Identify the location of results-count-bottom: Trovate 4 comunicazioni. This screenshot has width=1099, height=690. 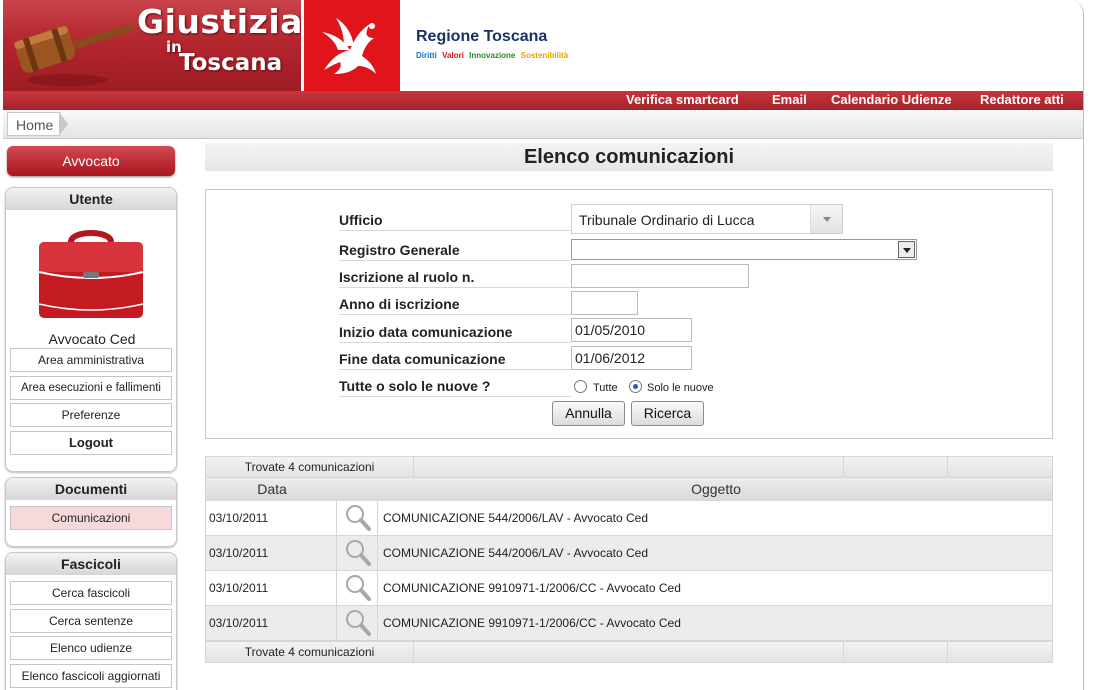
(629, 652).